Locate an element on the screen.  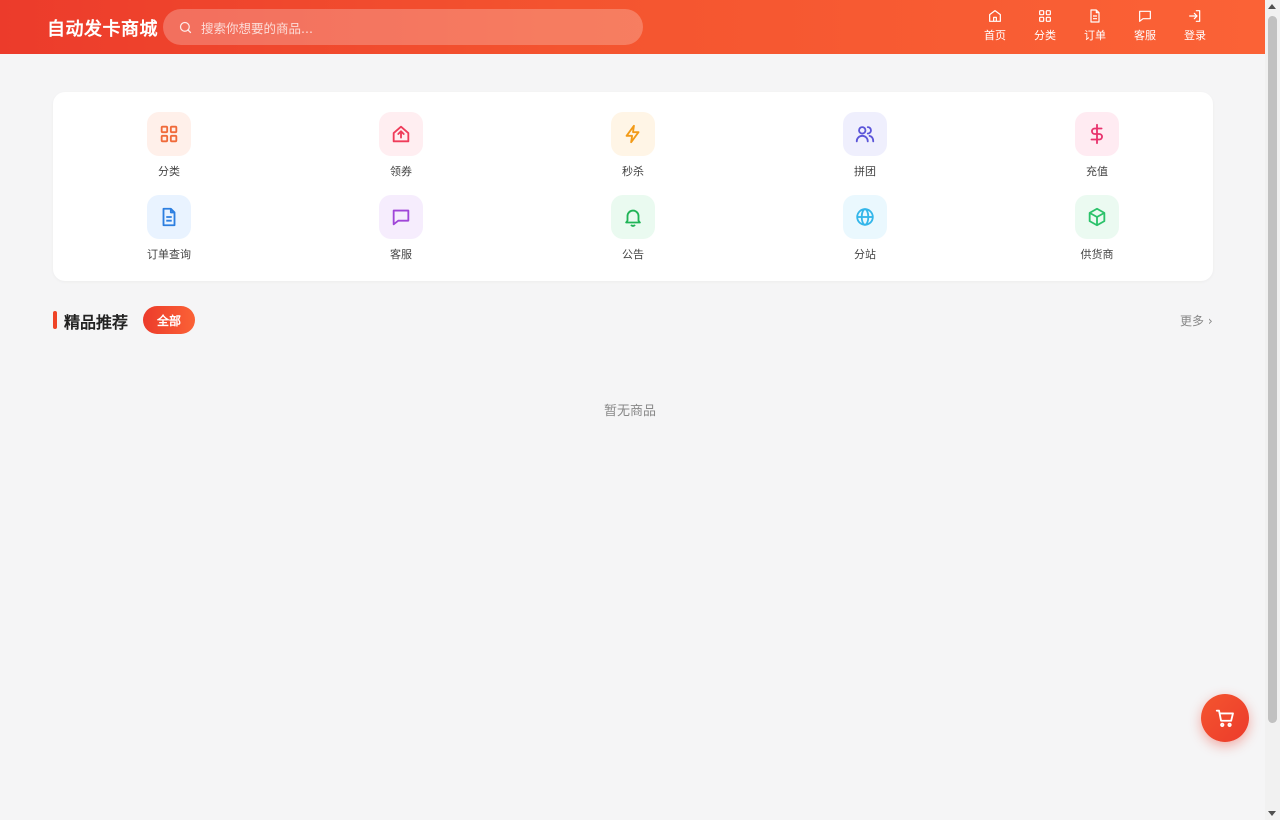
quick-item-group-buy: 拼团 is located at coordinates (865, 145).